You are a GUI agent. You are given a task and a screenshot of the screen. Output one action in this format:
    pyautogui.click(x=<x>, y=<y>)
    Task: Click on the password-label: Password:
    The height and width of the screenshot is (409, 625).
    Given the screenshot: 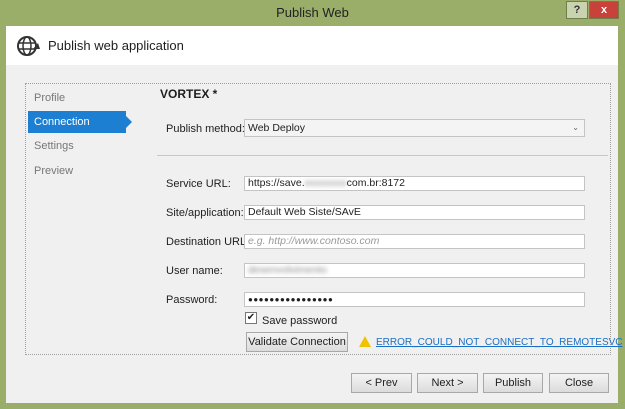 What is the action you would take?
    pyautogui.click(x=192, y=300)
    